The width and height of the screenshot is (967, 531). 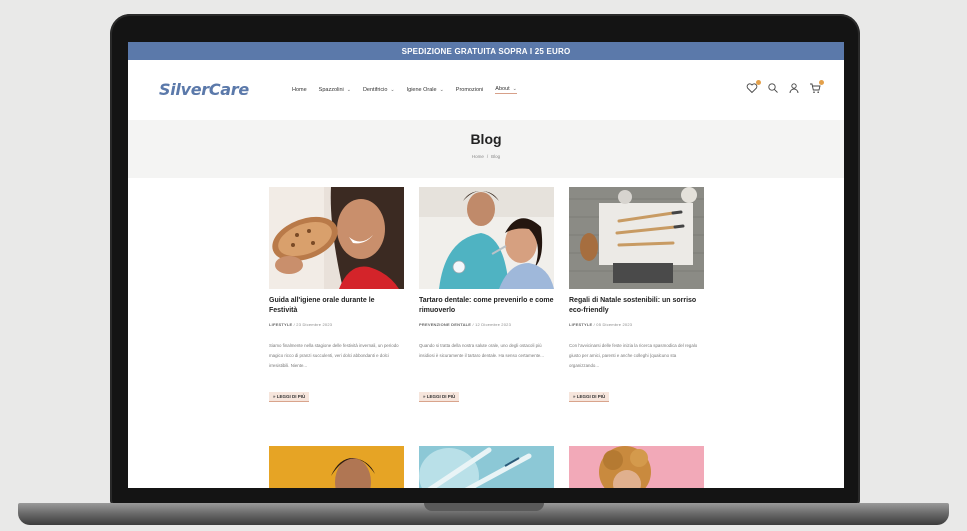 I want to click on wishlist-badge, so click(x=758, y=82).